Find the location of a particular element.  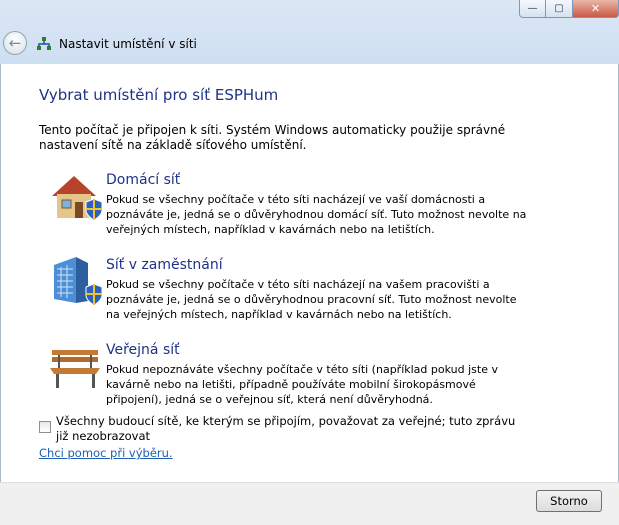

home-network-icon is located at coordinates (77, 198).